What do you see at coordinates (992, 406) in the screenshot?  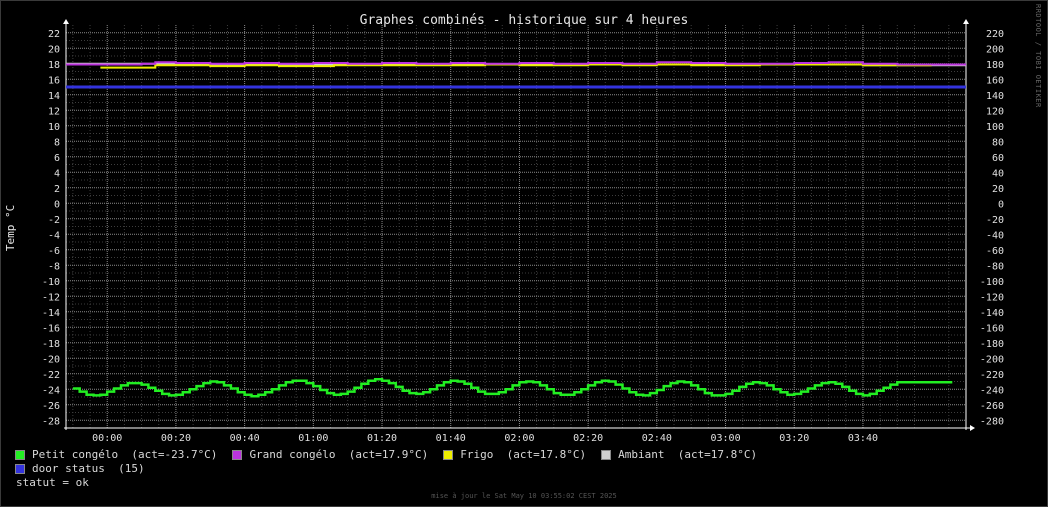 I see `y2-tick-label: -260` at bounding box center [992, 406].